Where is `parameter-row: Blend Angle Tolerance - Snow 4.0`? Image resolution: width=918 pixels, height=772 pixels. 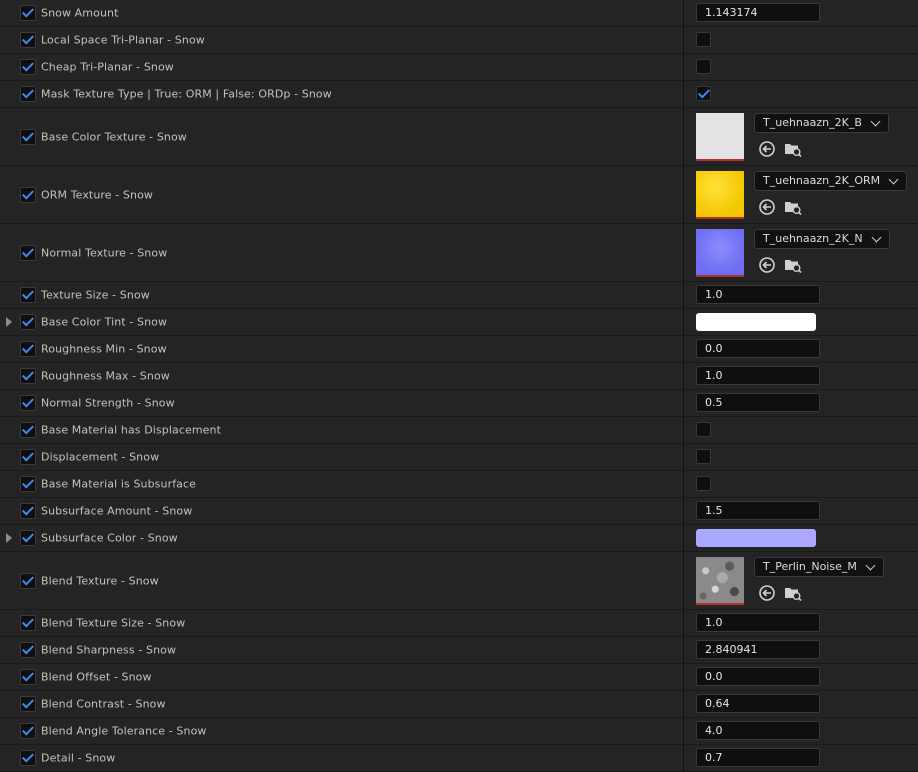
parameter-row: Blend Angle Tolerance - Snow 4.0 is located at coordinates (459, 731).